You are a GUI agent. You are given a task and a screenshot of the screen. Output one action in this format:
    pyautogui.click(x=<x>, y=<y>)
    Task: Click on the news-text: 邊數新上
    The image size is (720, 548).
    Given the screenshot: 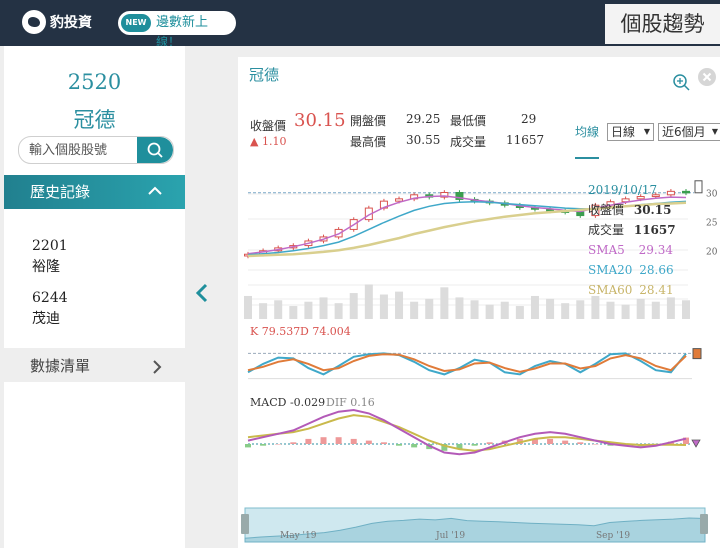 What is the action you would take?
    pyautogui.click(x=182, y=22)
    